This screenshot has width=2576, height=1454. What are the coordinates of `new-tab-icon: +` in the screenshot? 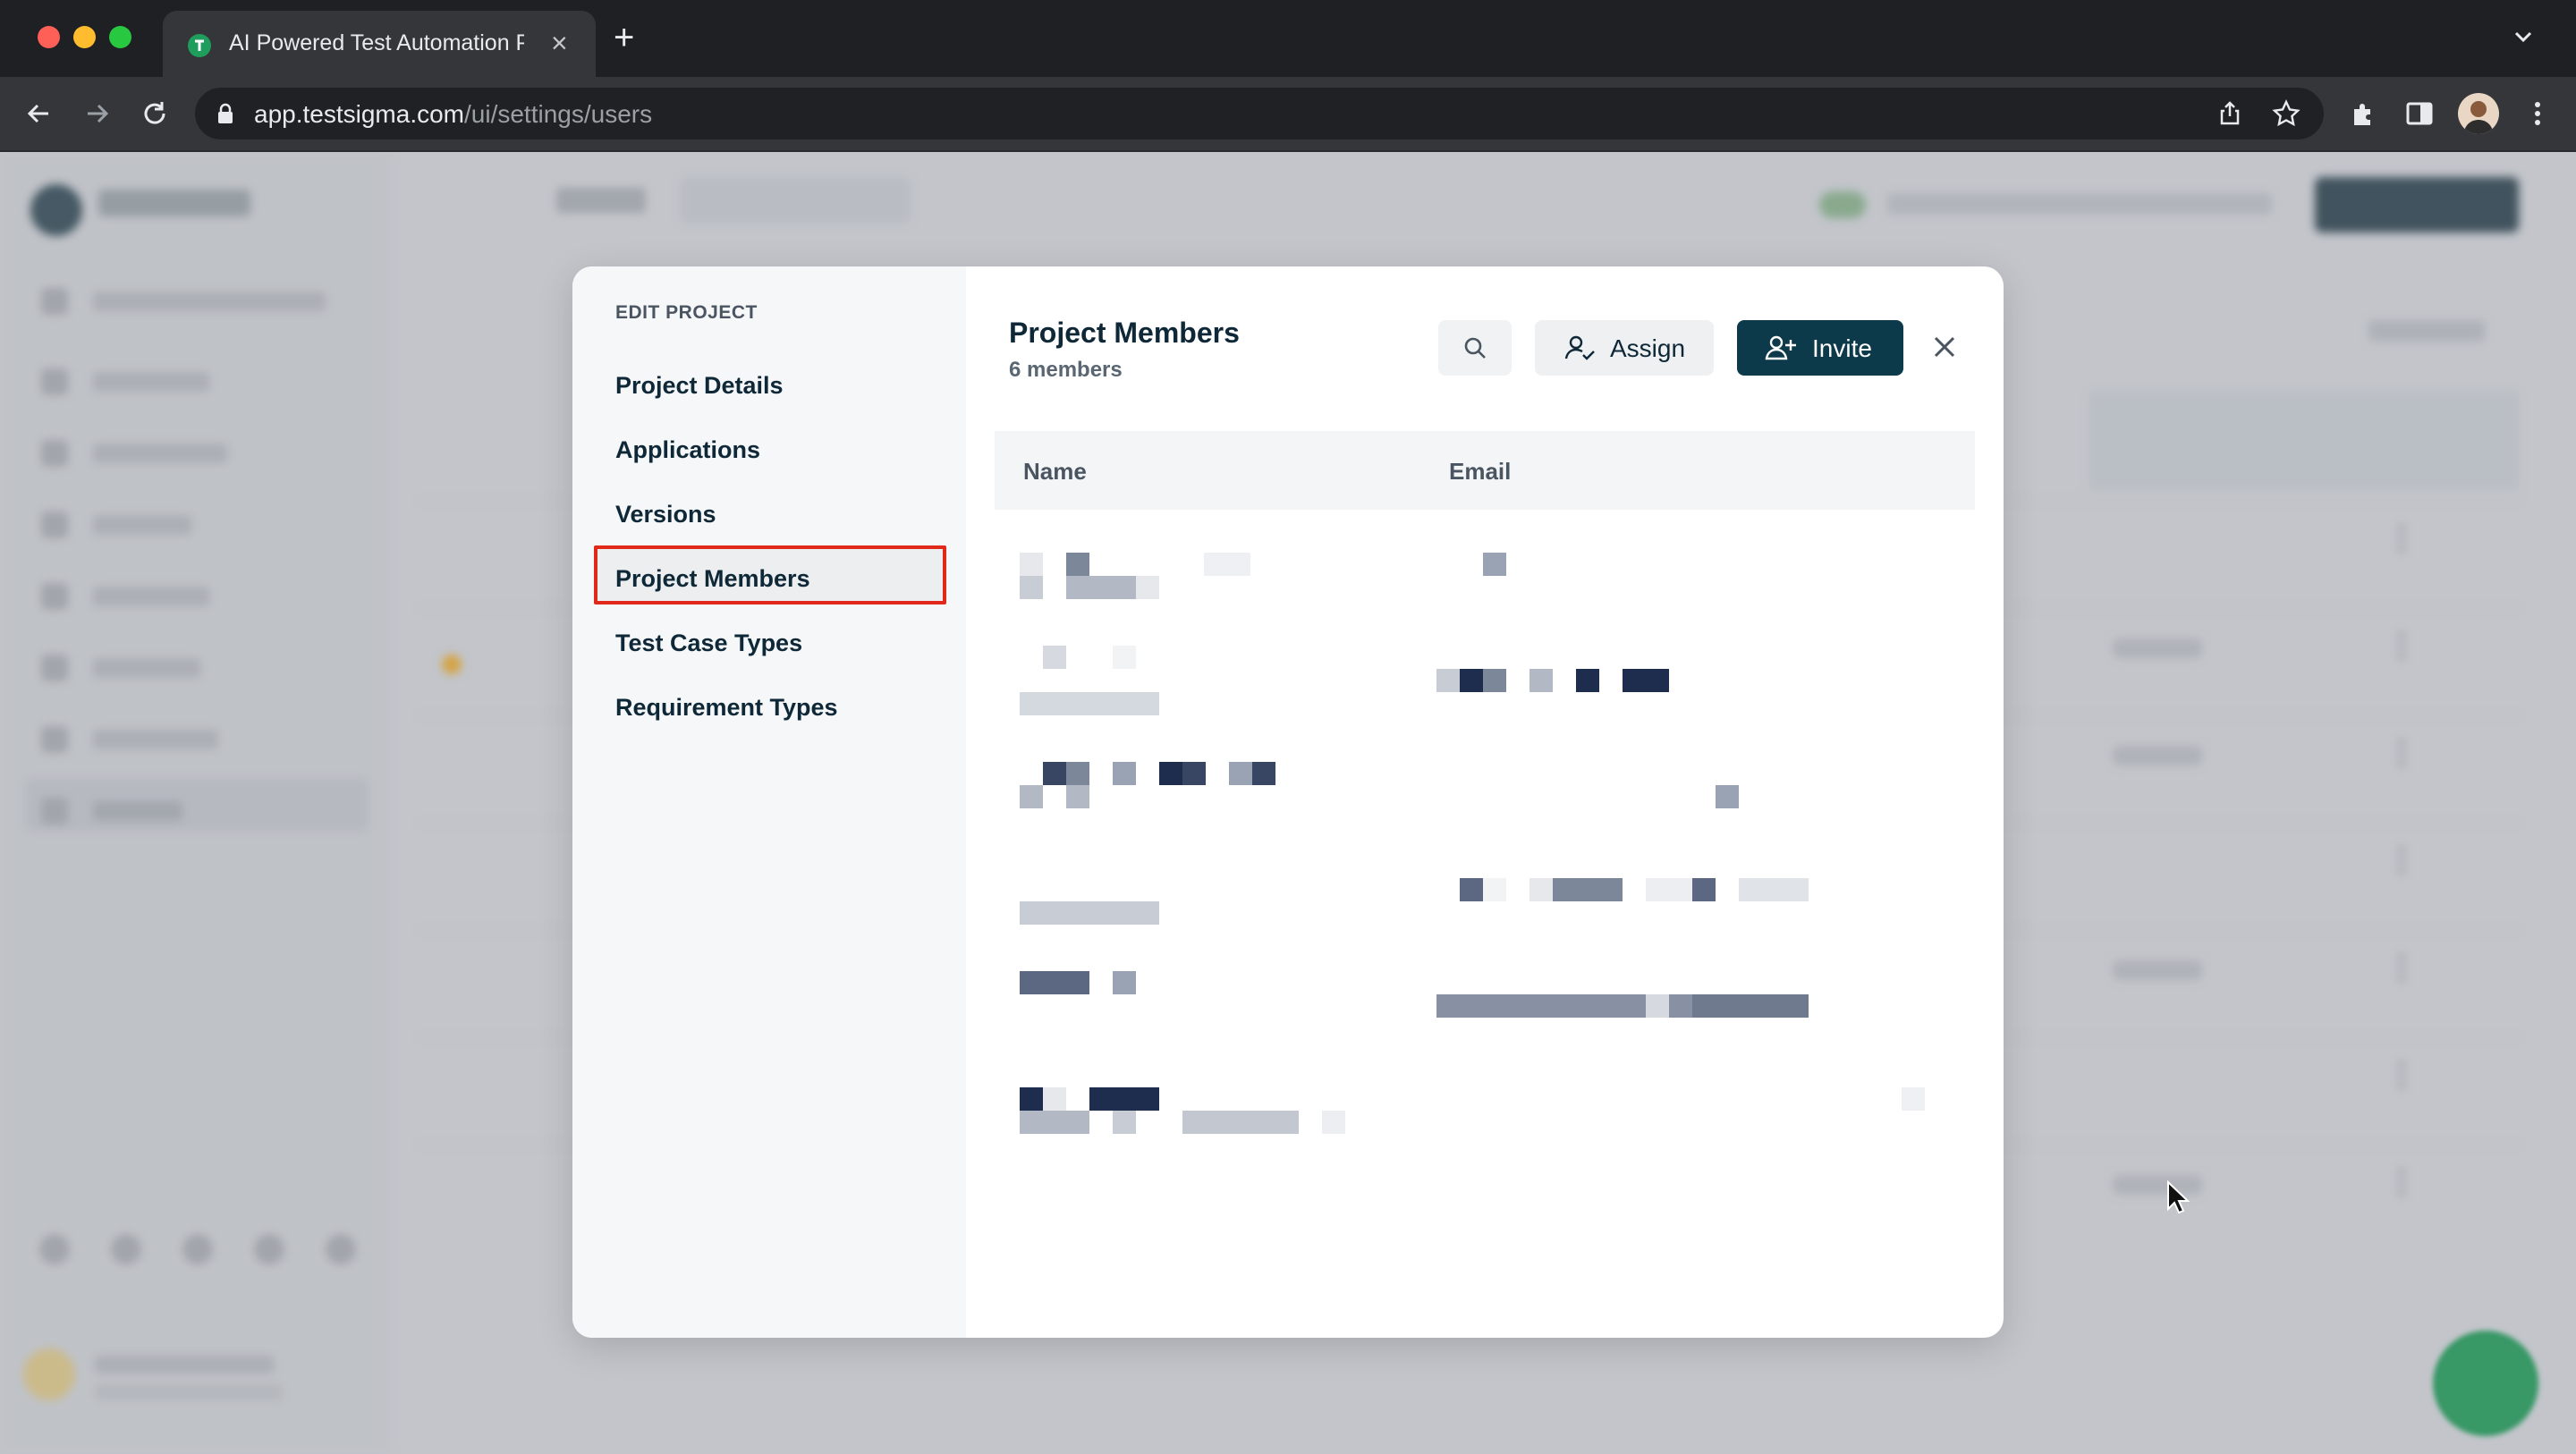 It's located at (624, 37).